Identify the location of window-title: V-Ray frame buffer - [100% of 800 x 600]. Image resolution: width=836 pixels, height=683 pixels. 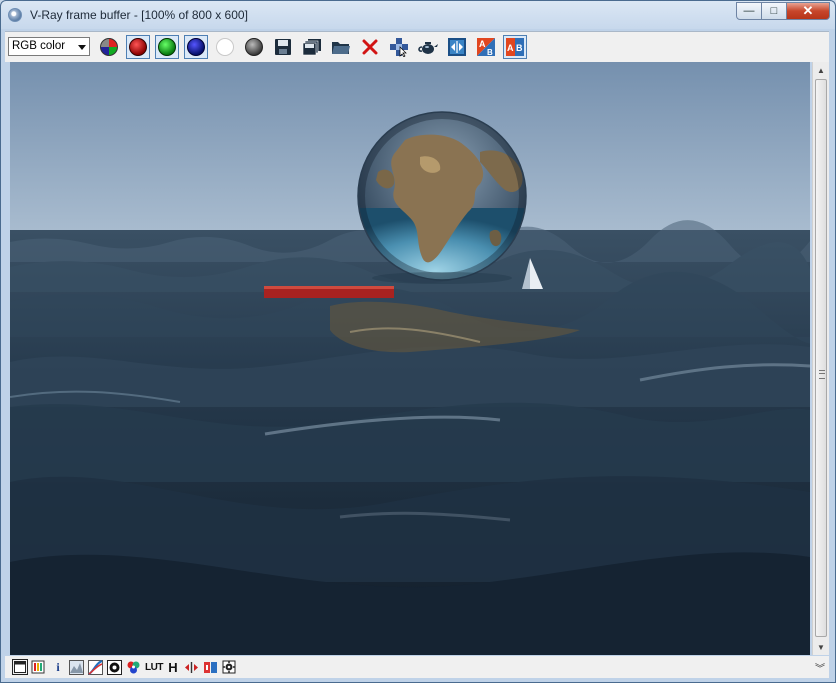
(139, 15).